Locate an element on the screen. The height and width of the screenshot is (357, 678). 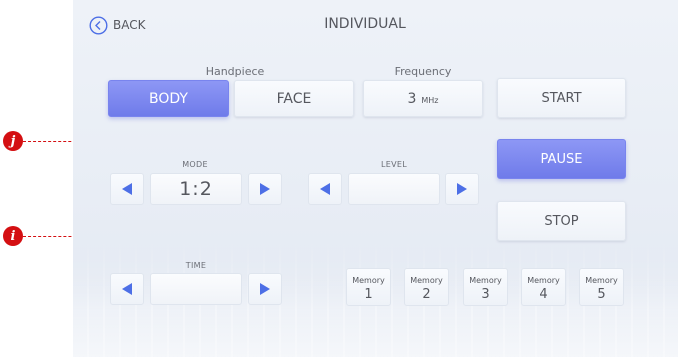
time-label: TIME is located at coordinates (196, 265).